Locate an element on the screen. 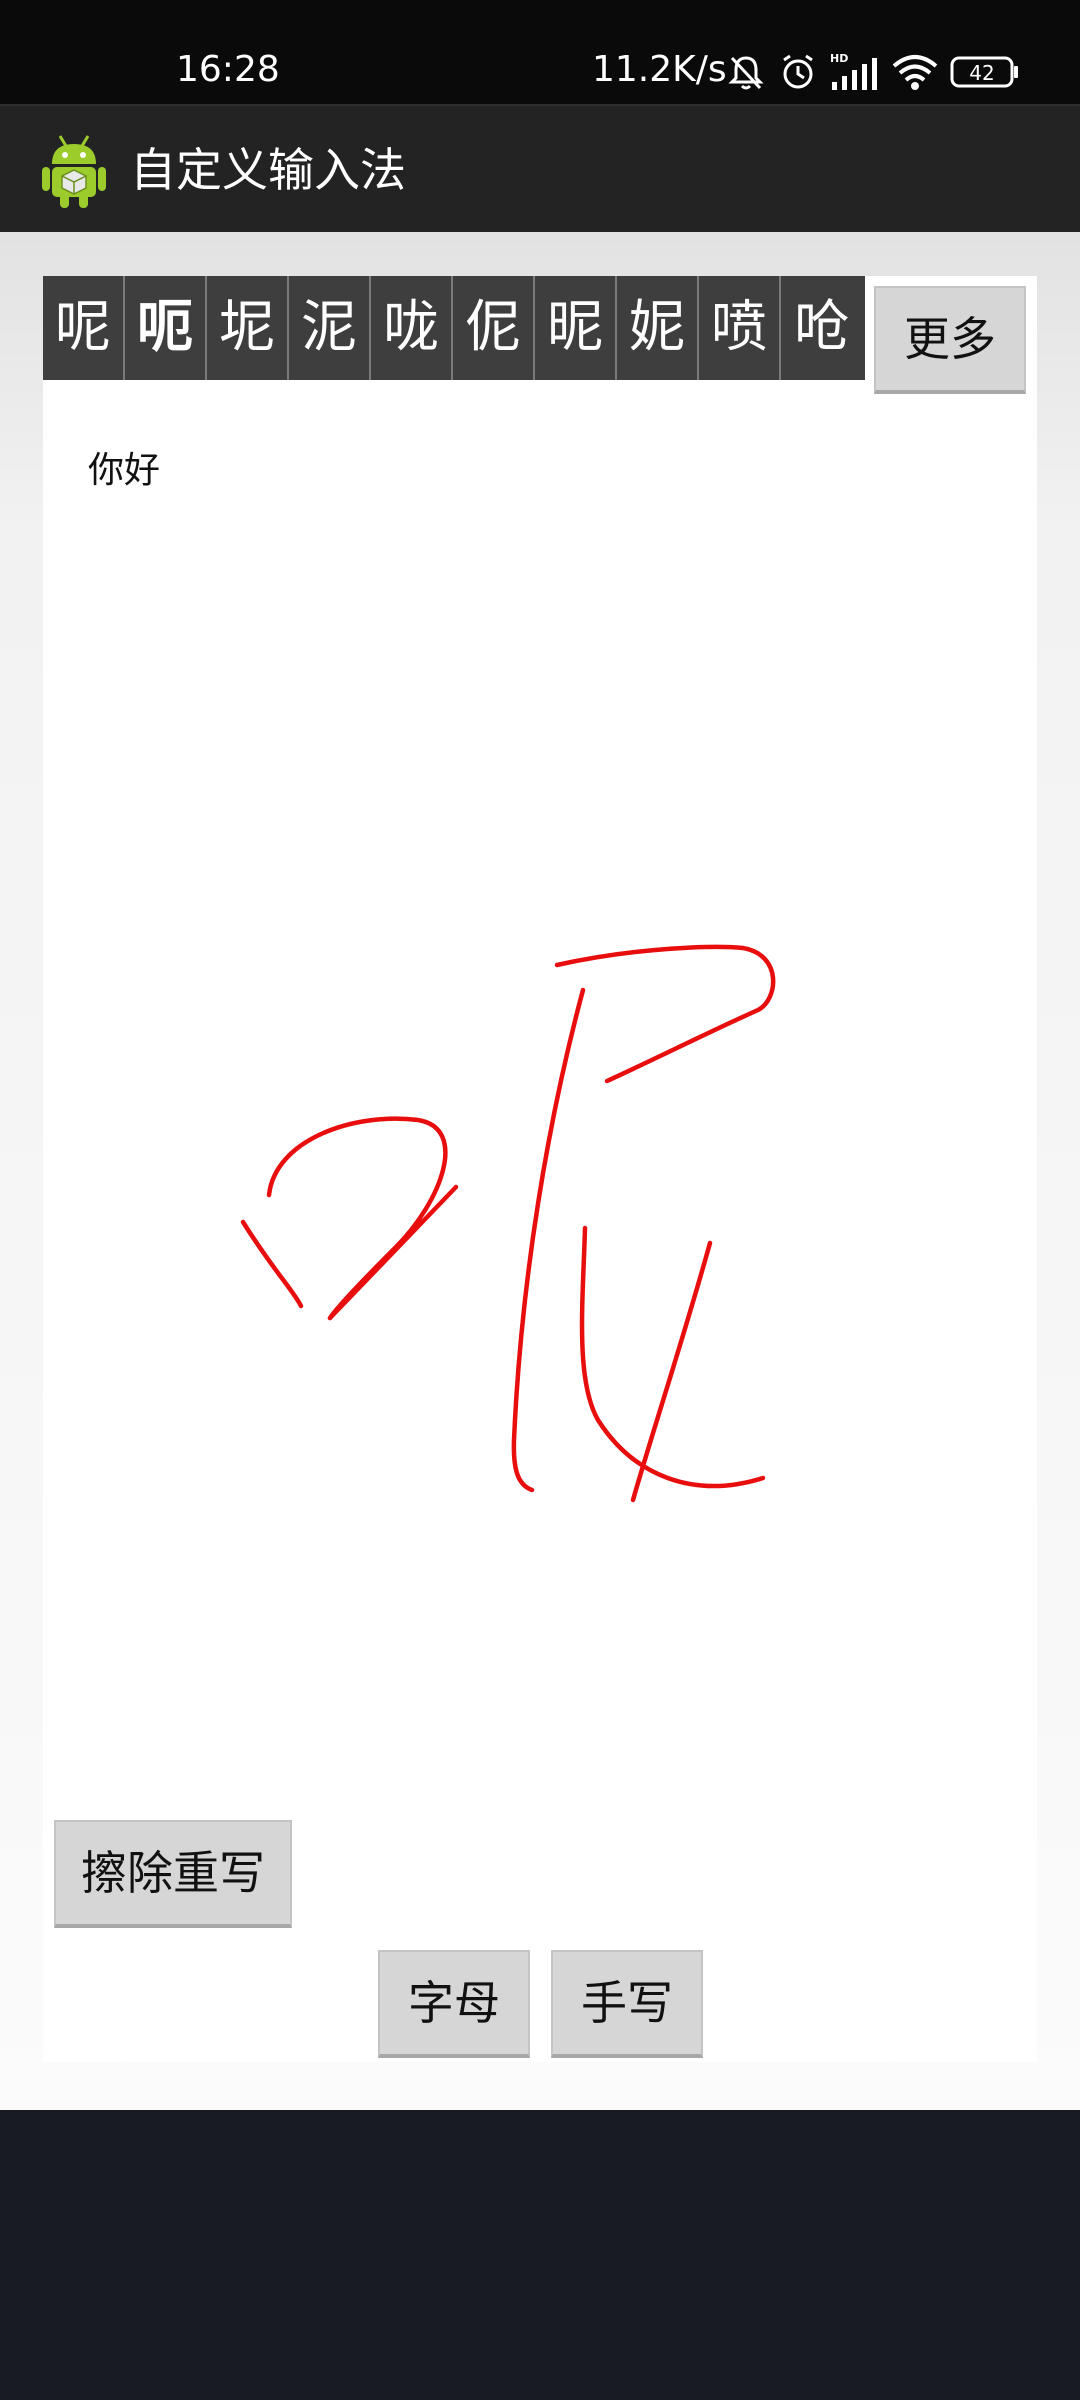 This screenshot has width=1080, height=2400. candidate-char: 咙 is located at coordinates (412, 328).